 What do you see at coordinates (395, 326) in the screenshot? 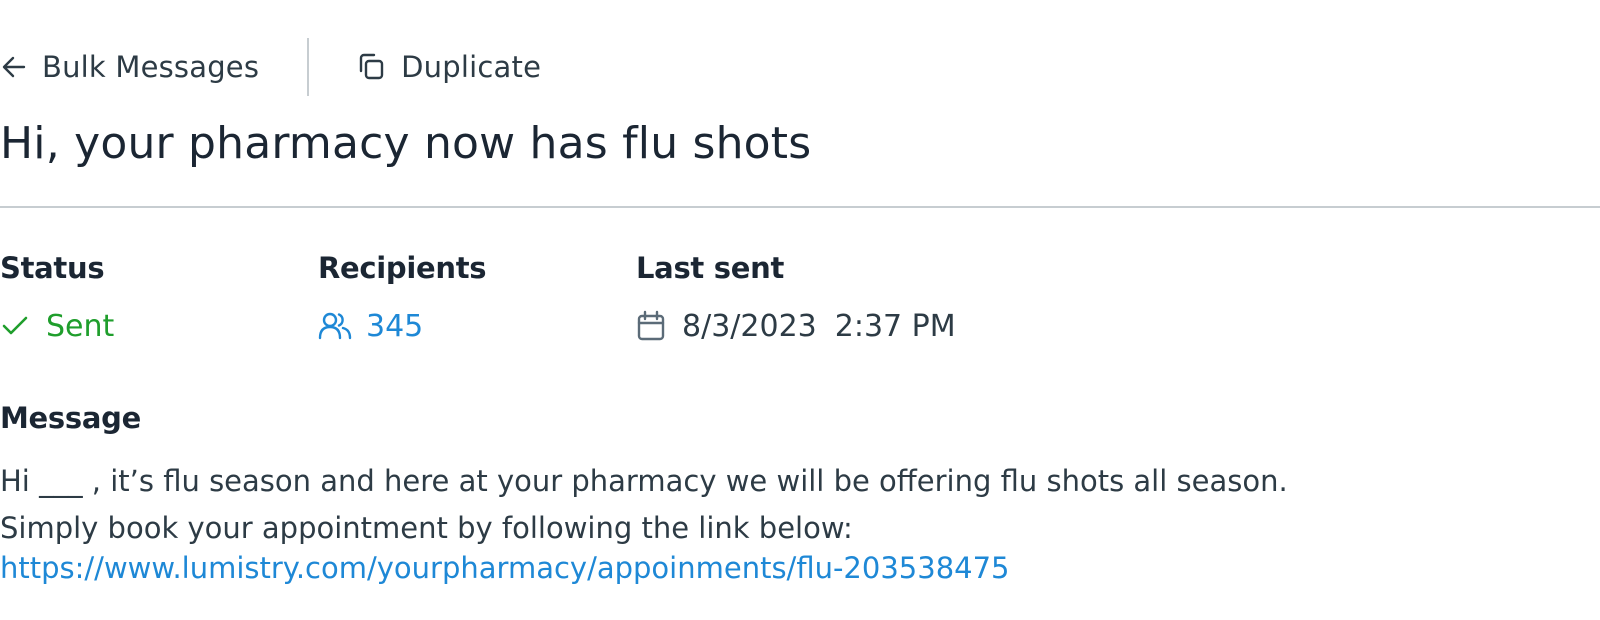
I see `recipients-count: 345` at bounding box center [395, 326].